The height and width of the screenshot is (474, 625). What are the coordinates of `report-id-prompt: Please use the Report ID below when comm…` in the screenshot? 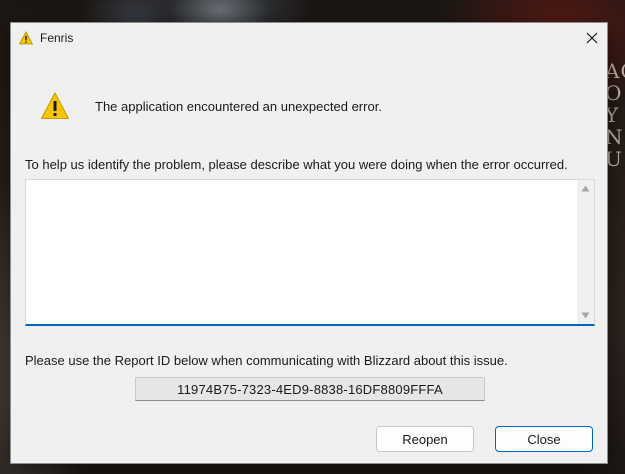 It's located at (266, 360).